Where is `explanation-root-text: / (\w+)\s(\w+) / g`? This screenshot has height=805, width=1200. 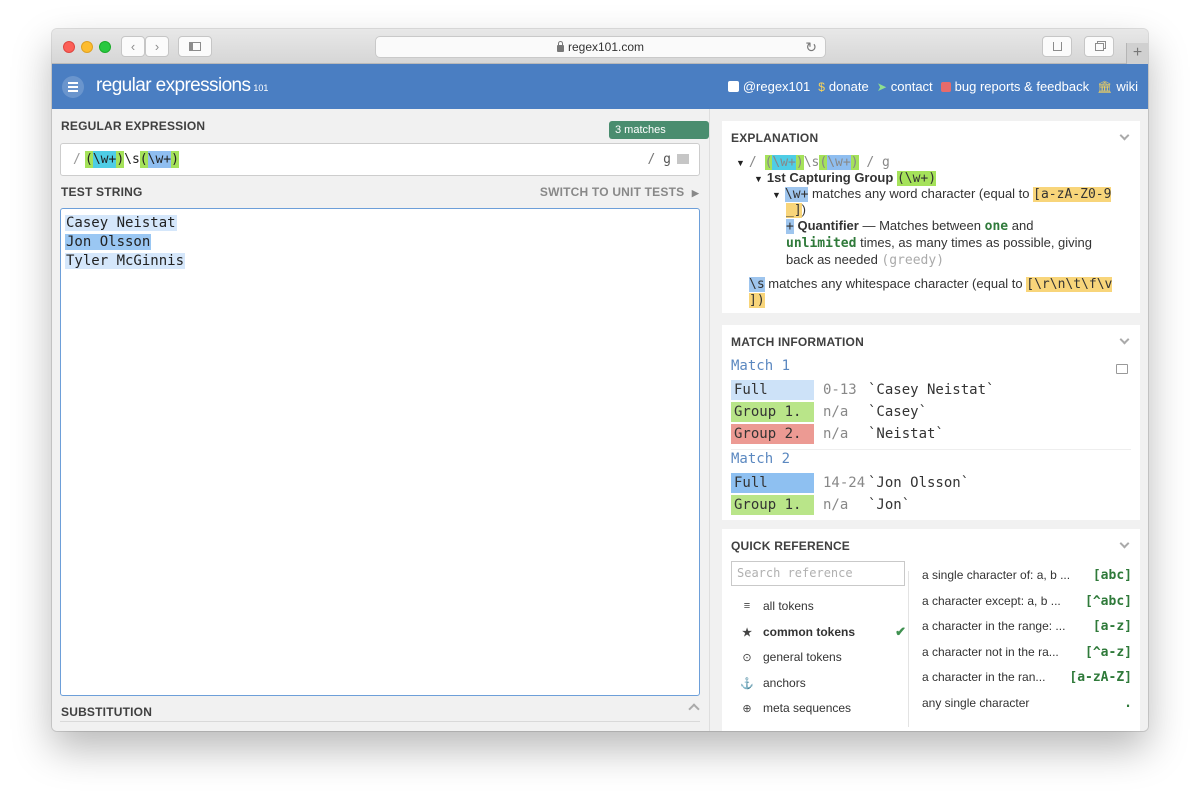 explanation-root-text: / (\w+)\s(\w+) / g is located at coordinates (819, 162).